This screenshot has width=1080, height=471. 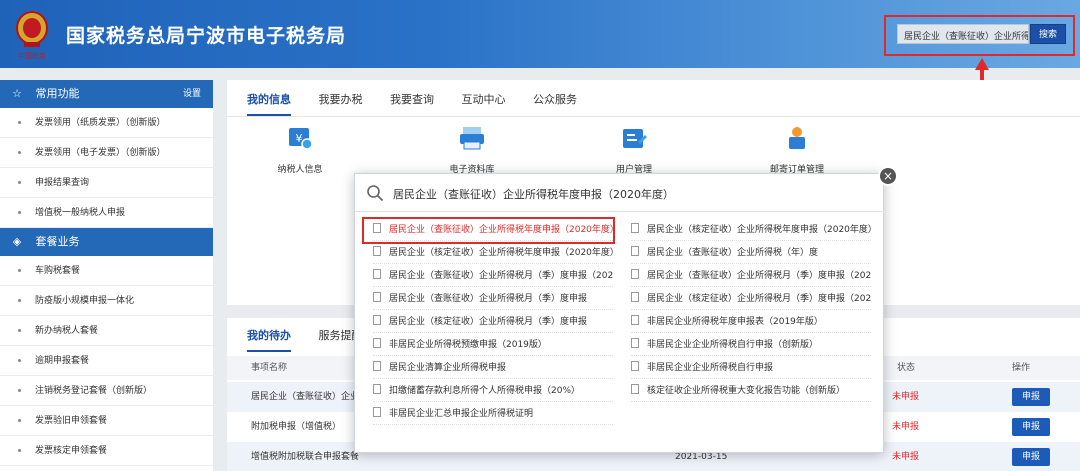 What do you see at coordinates (106, 451) in the screenshot?
I see `sidebar-item: 发票核定申领套餐` at bounding box center [106, 451].